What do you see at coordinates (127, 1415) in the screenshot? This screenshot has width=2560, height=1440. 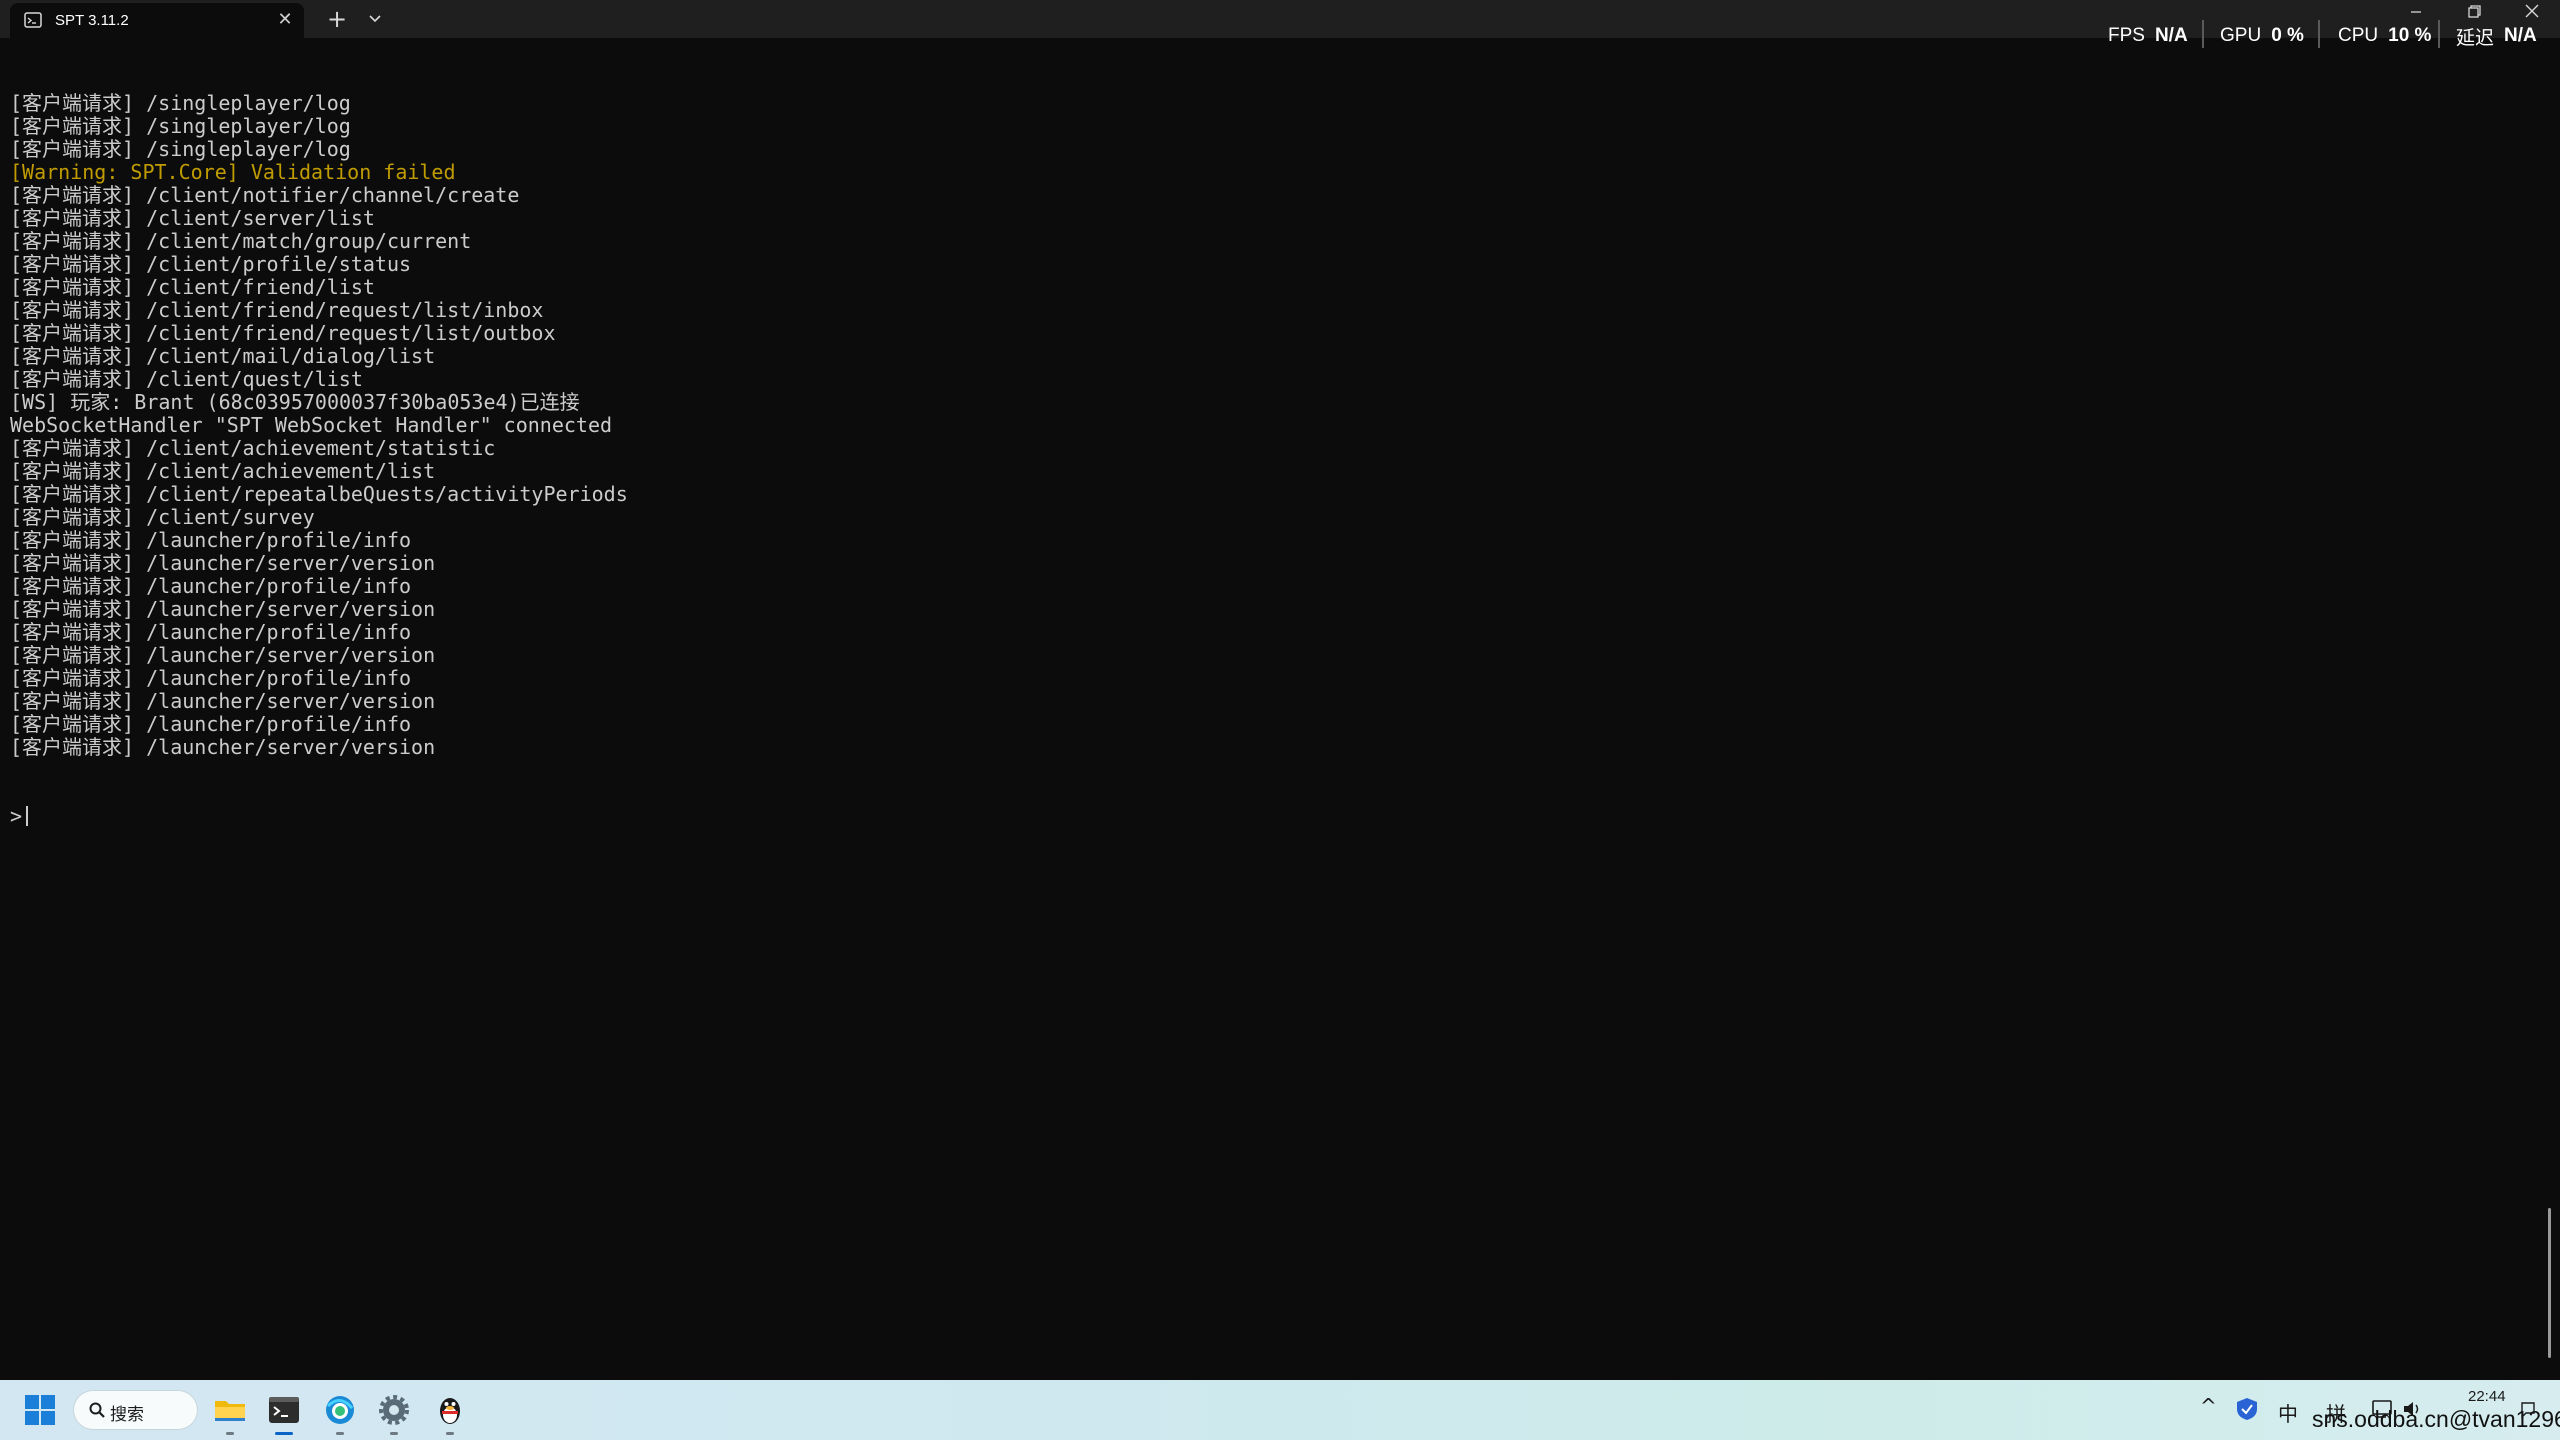 I see `search-label: 搜索` at bounding box center [127, 1415].